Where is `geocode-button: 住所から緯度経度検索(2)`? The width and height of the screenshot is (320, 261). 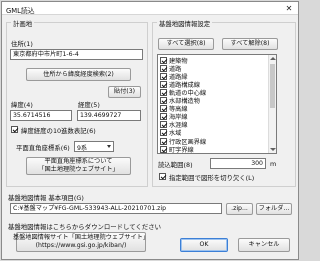 geocode-button: 住所から緯度経度検索(2) is located at coordinates (78, 74).